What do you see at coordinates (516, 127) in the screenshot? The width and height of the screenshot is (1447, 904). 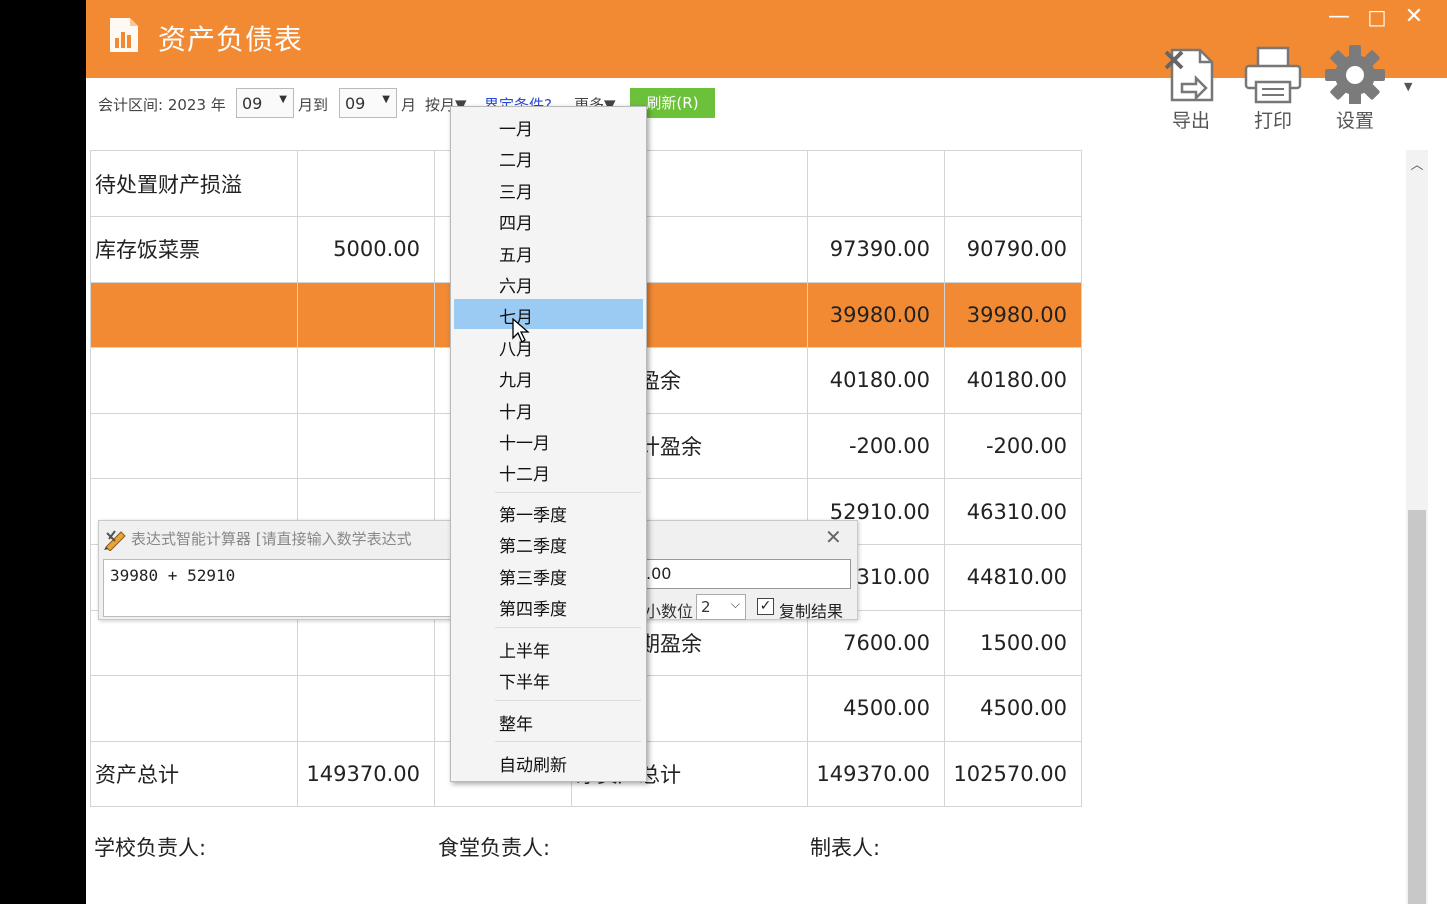 I see `menu-item-month: 一月` at bounding box center [516, 127].